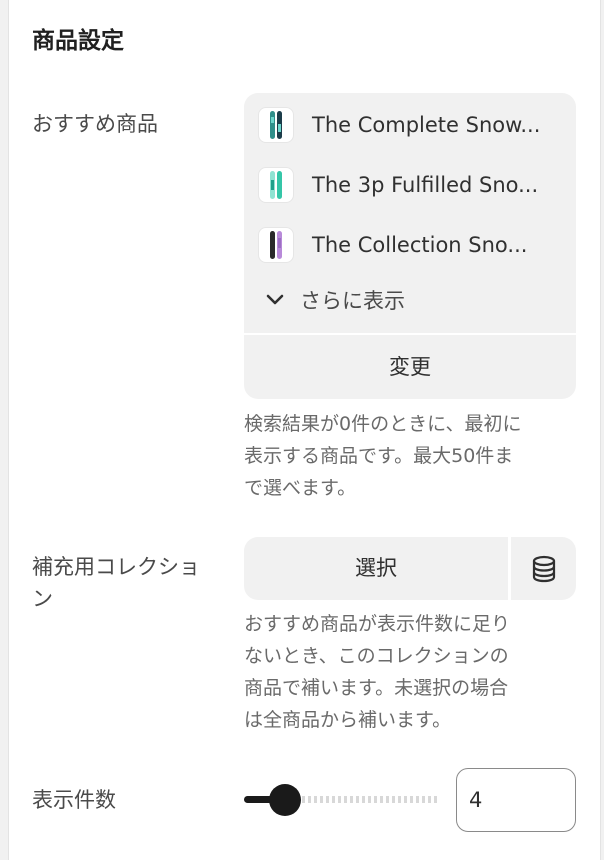 The width and height of the screenshot is (604, 860). I want to click on database-button, so click(543, 568).